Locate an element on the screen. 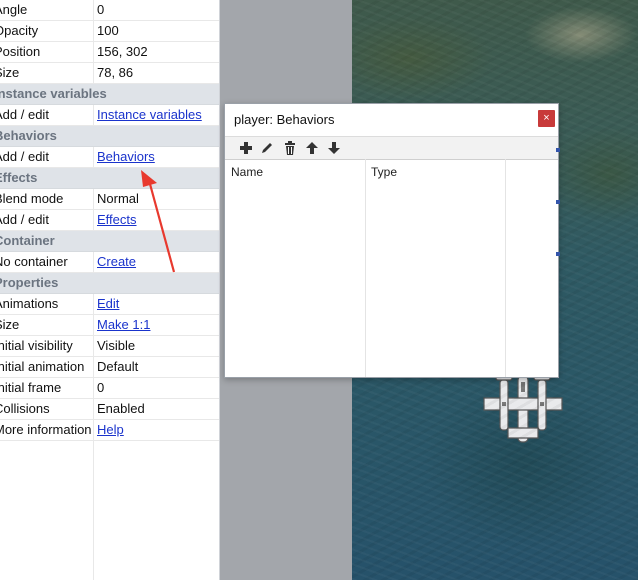 Image resolution: width=638 pixels, height=580 pixels. property-row: No container Create is located at coordinates (109, 262).